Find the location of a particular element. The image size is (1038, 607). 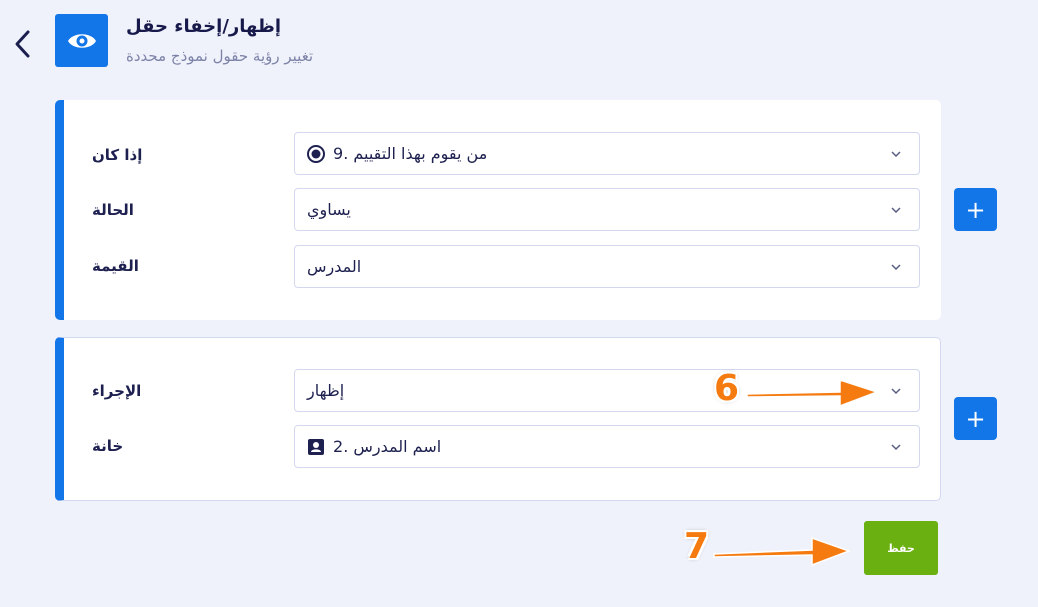

condition-operator-select: يساوي is located at coordinates (607, 209).